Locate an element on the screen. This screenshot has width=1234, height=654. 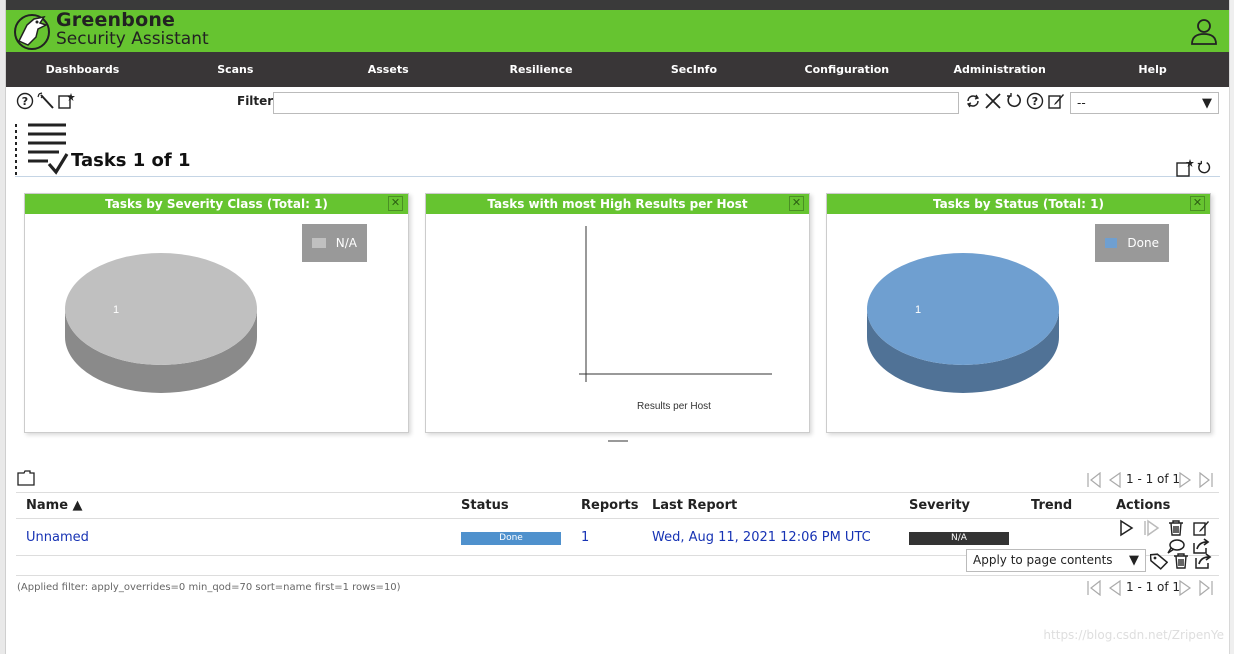
bulk-action-select: Apply to page contents ▼ is located at coordinates (1056, 560).